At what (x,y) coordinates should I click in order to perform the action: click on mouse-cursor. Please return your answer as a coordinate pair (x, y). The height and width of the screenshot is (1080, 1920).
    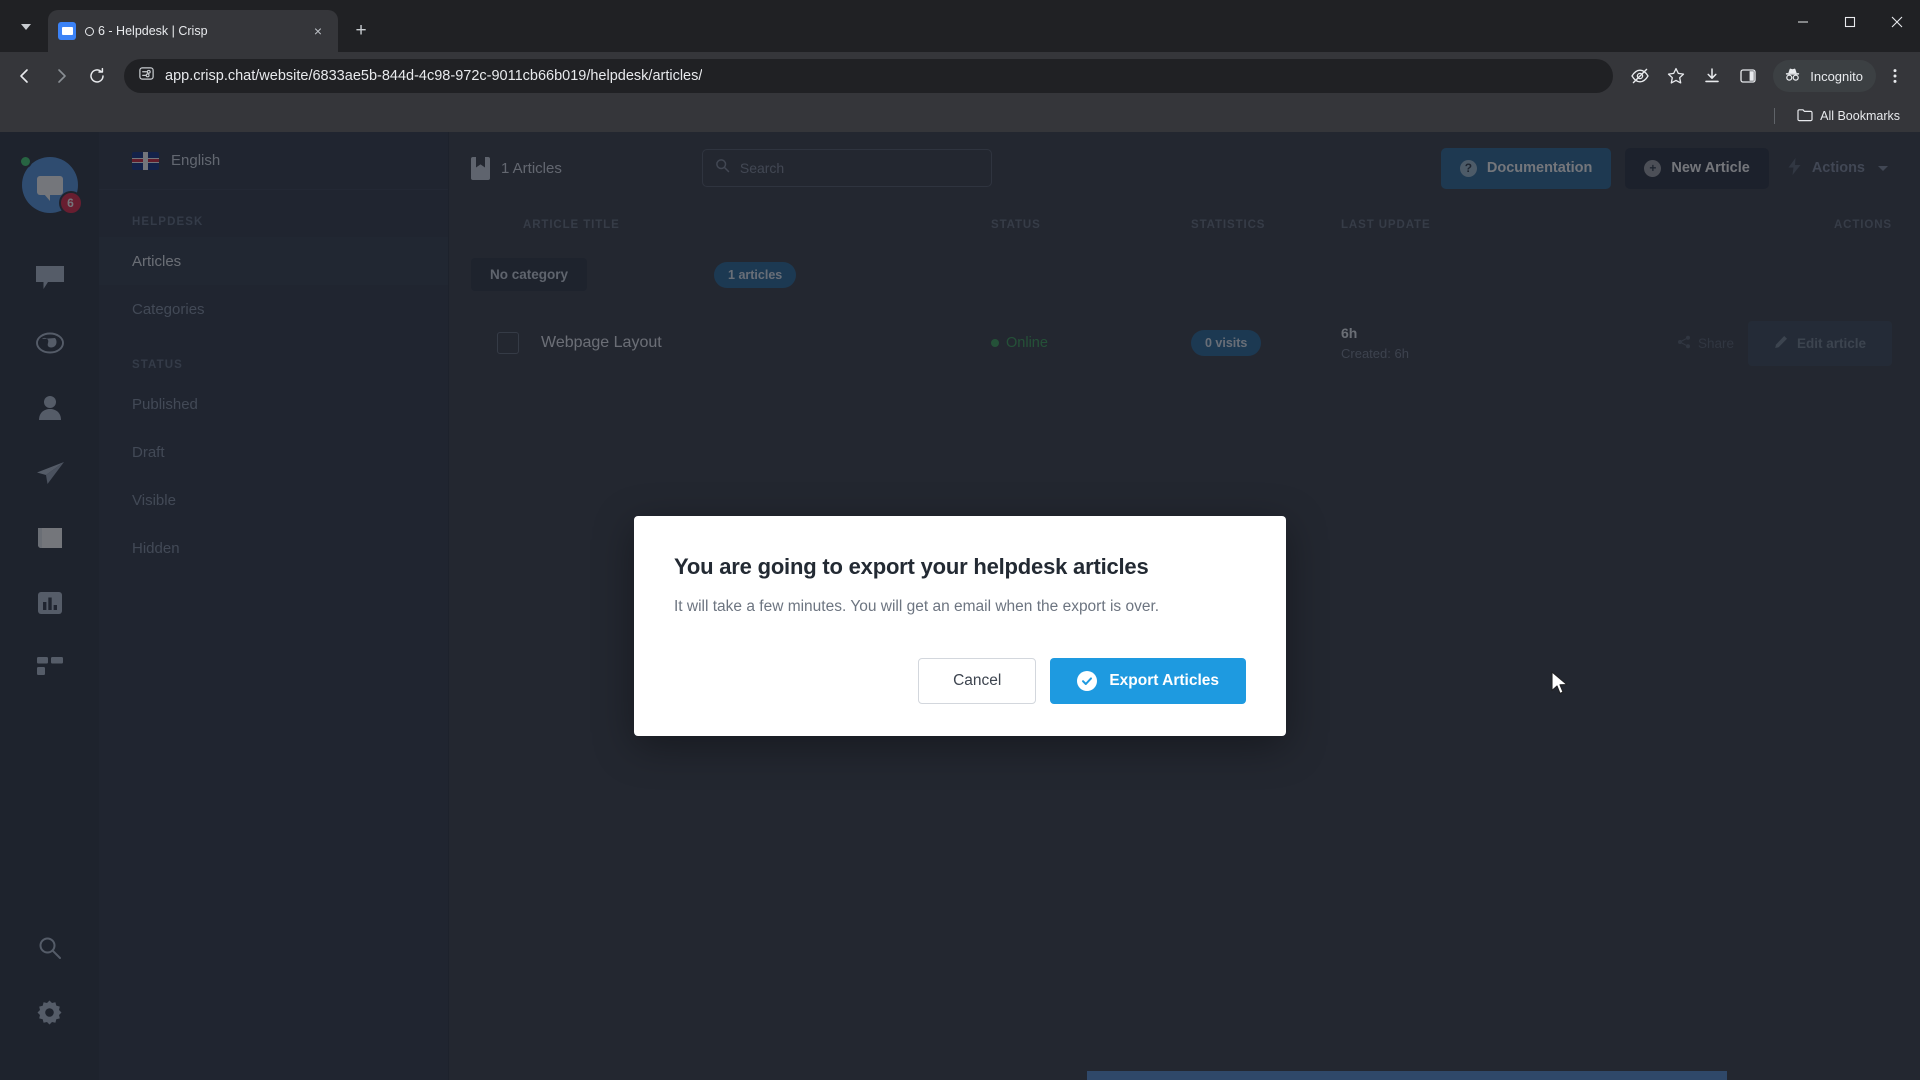
    Looking at the image, I should click on (1561, 686).